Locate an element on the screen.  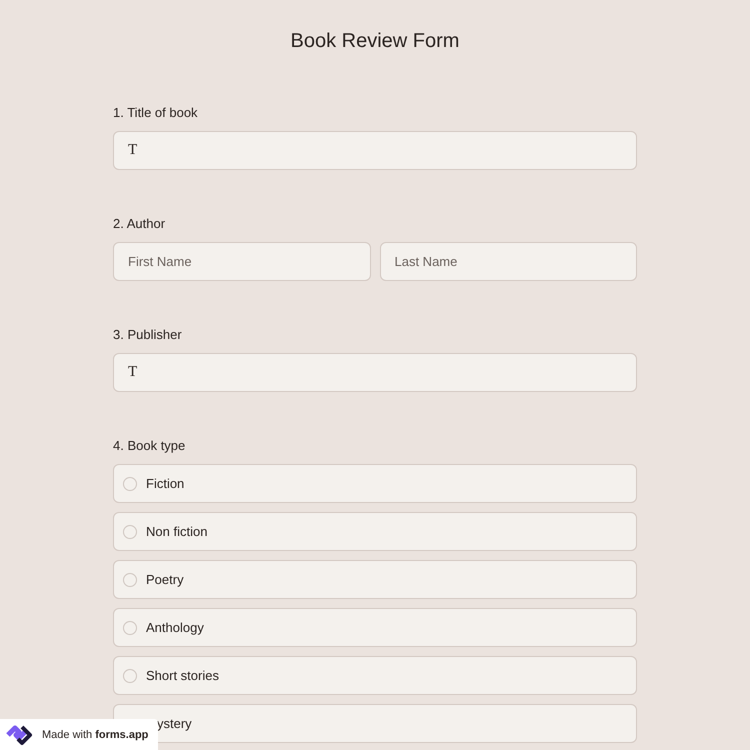
question-label: 2. Author is located at coordinates (139, 223).